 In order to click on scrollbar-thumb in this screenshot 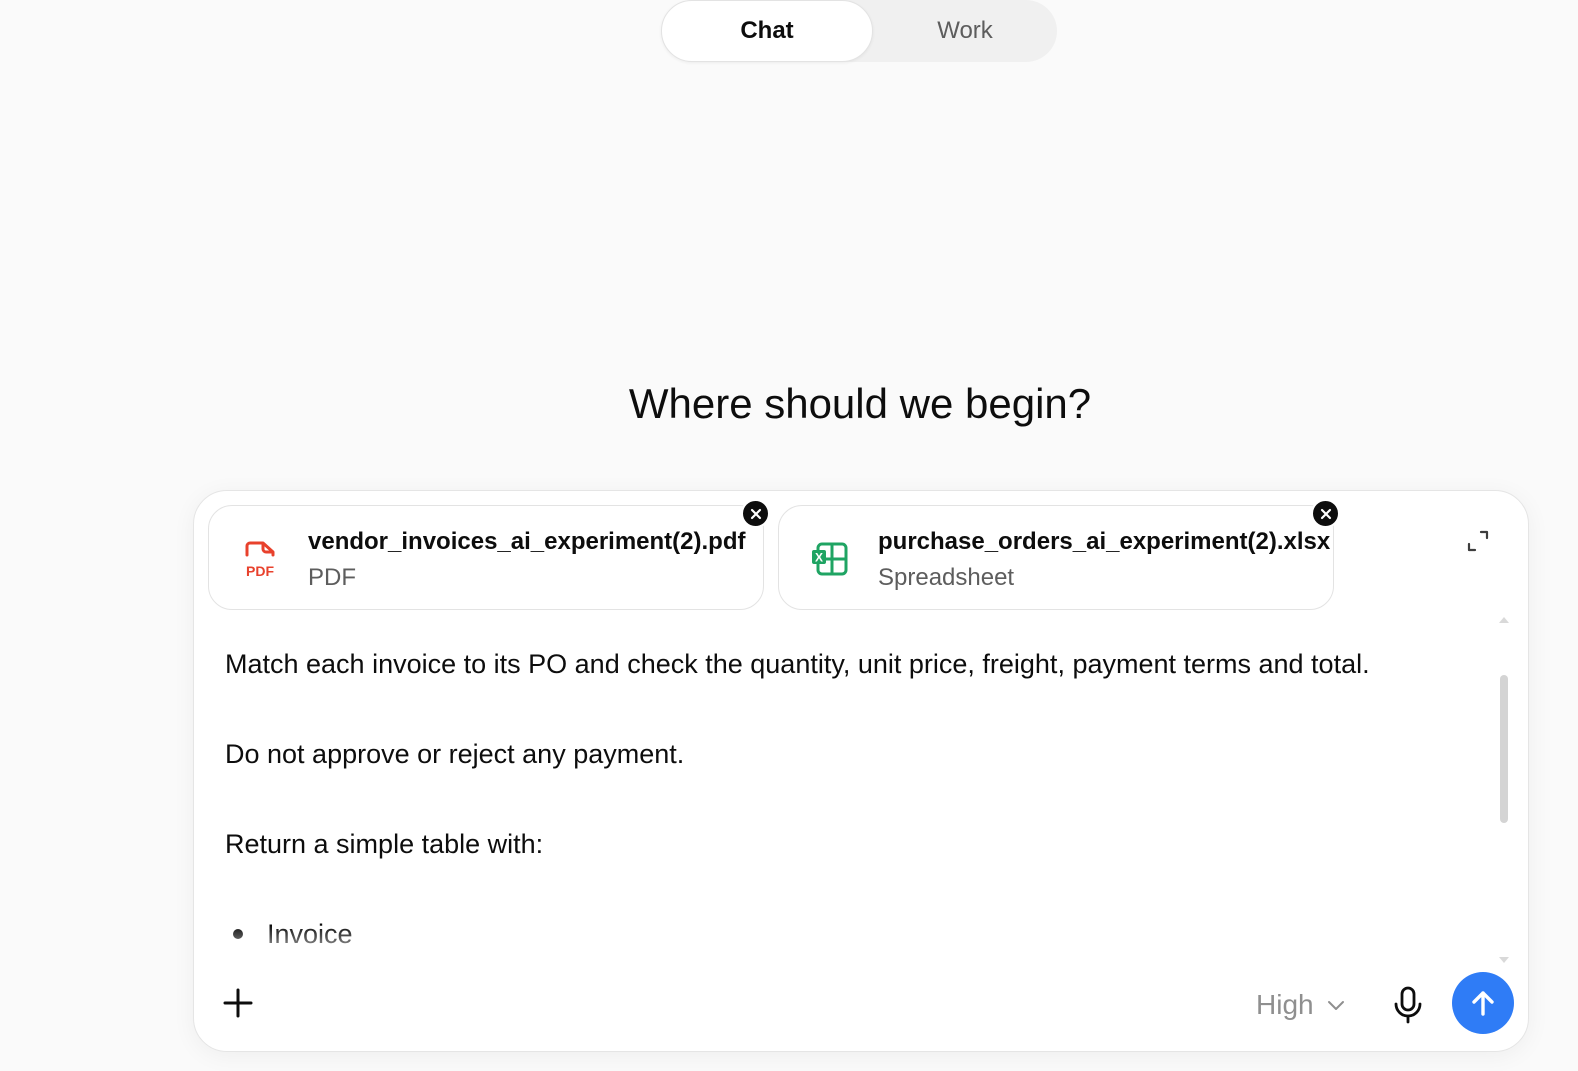, I will do `click(1504, 749)`.